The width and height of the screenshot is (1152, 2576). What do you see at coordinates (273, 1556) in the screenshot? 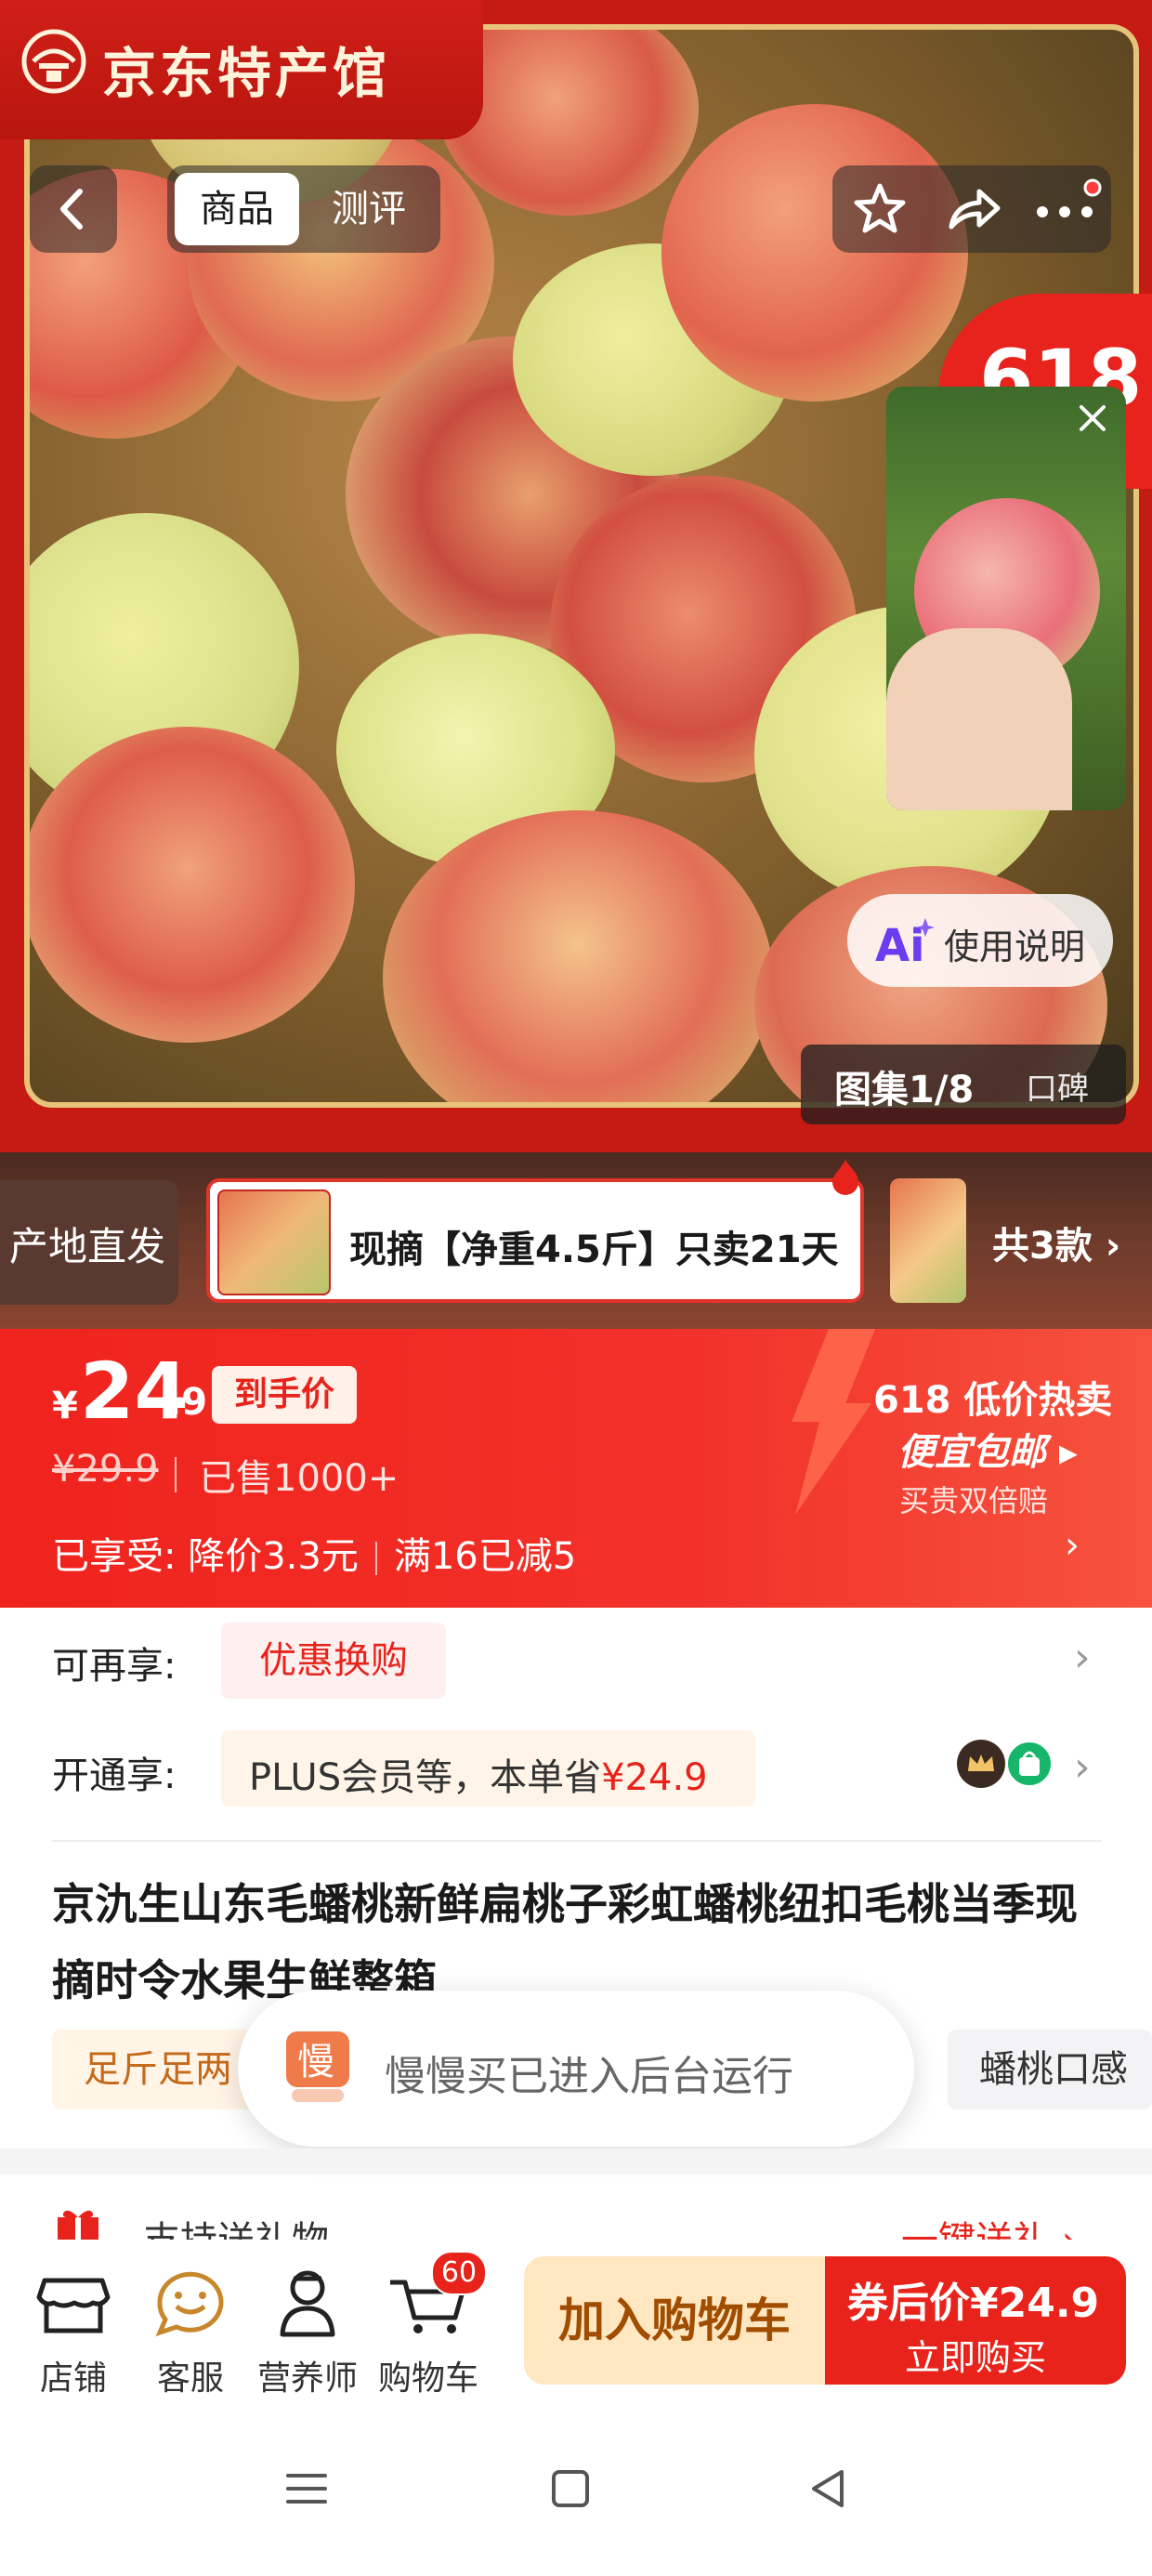
I see `discount-price-cut: 降价3.3元` at bounding box center [273, 1556].